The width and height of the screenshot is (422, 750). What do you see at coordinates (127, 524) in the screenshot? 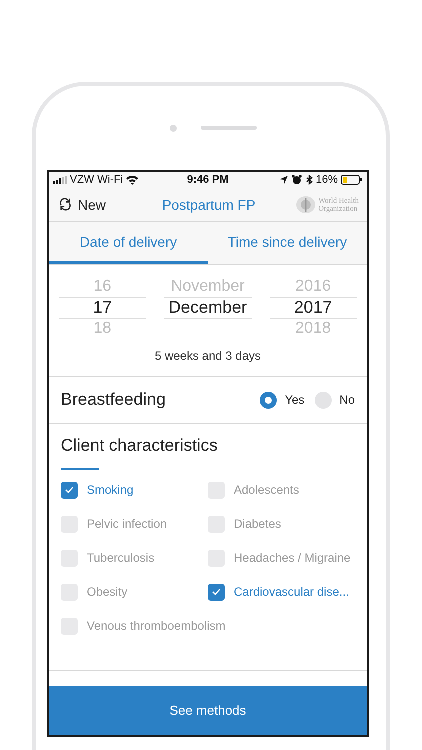
I see `checkbox-label: Pelvic infection` at bounding box center [127, 524].